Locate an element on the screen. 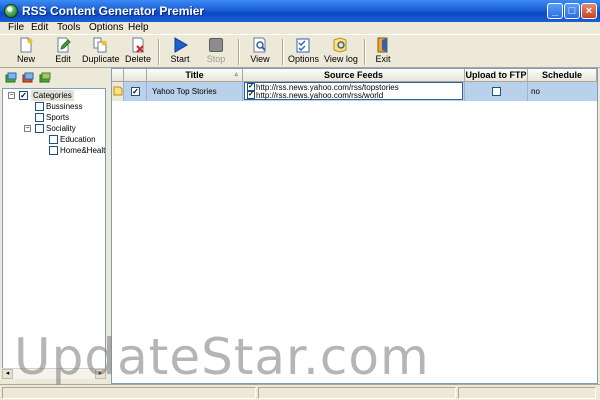 This screenshot has height=400, width=600. row-item-icon is located at coordinates (118, 91).